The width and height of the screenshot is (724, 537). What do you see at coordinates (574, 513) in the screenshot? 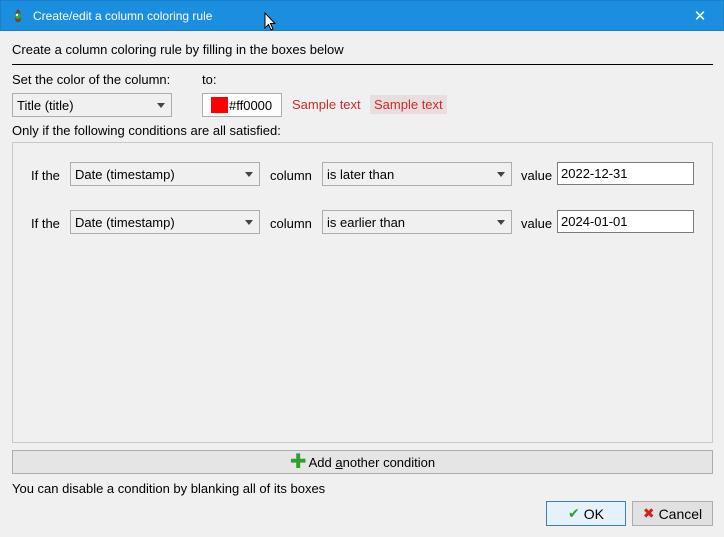
I see `checkmark-icon: ✔` at bounding box center [574, 513].